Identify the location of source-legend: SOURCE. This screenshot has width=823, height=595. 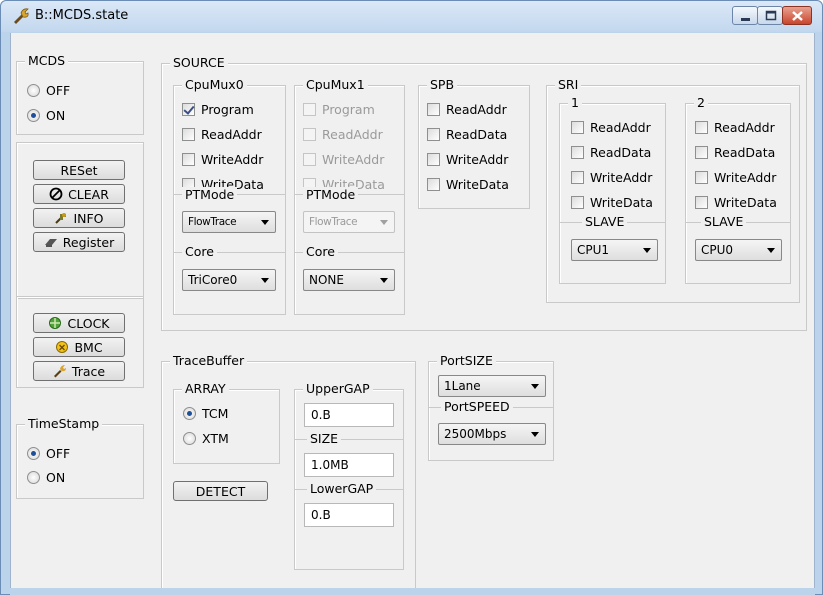
(199, 63).